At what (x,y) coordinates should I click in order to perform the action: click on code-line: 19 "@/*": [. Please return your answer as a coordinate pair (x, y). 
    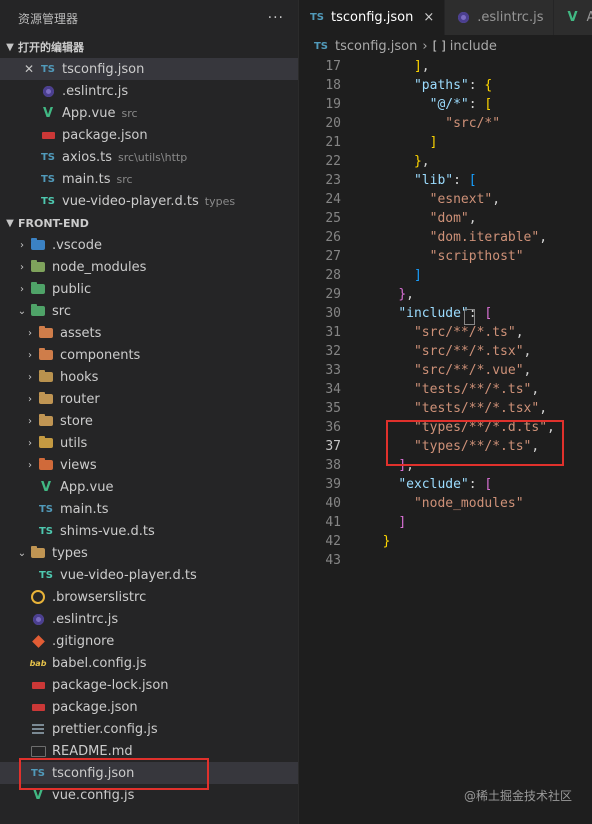
    Looking at the image, I should click on (445, 104).